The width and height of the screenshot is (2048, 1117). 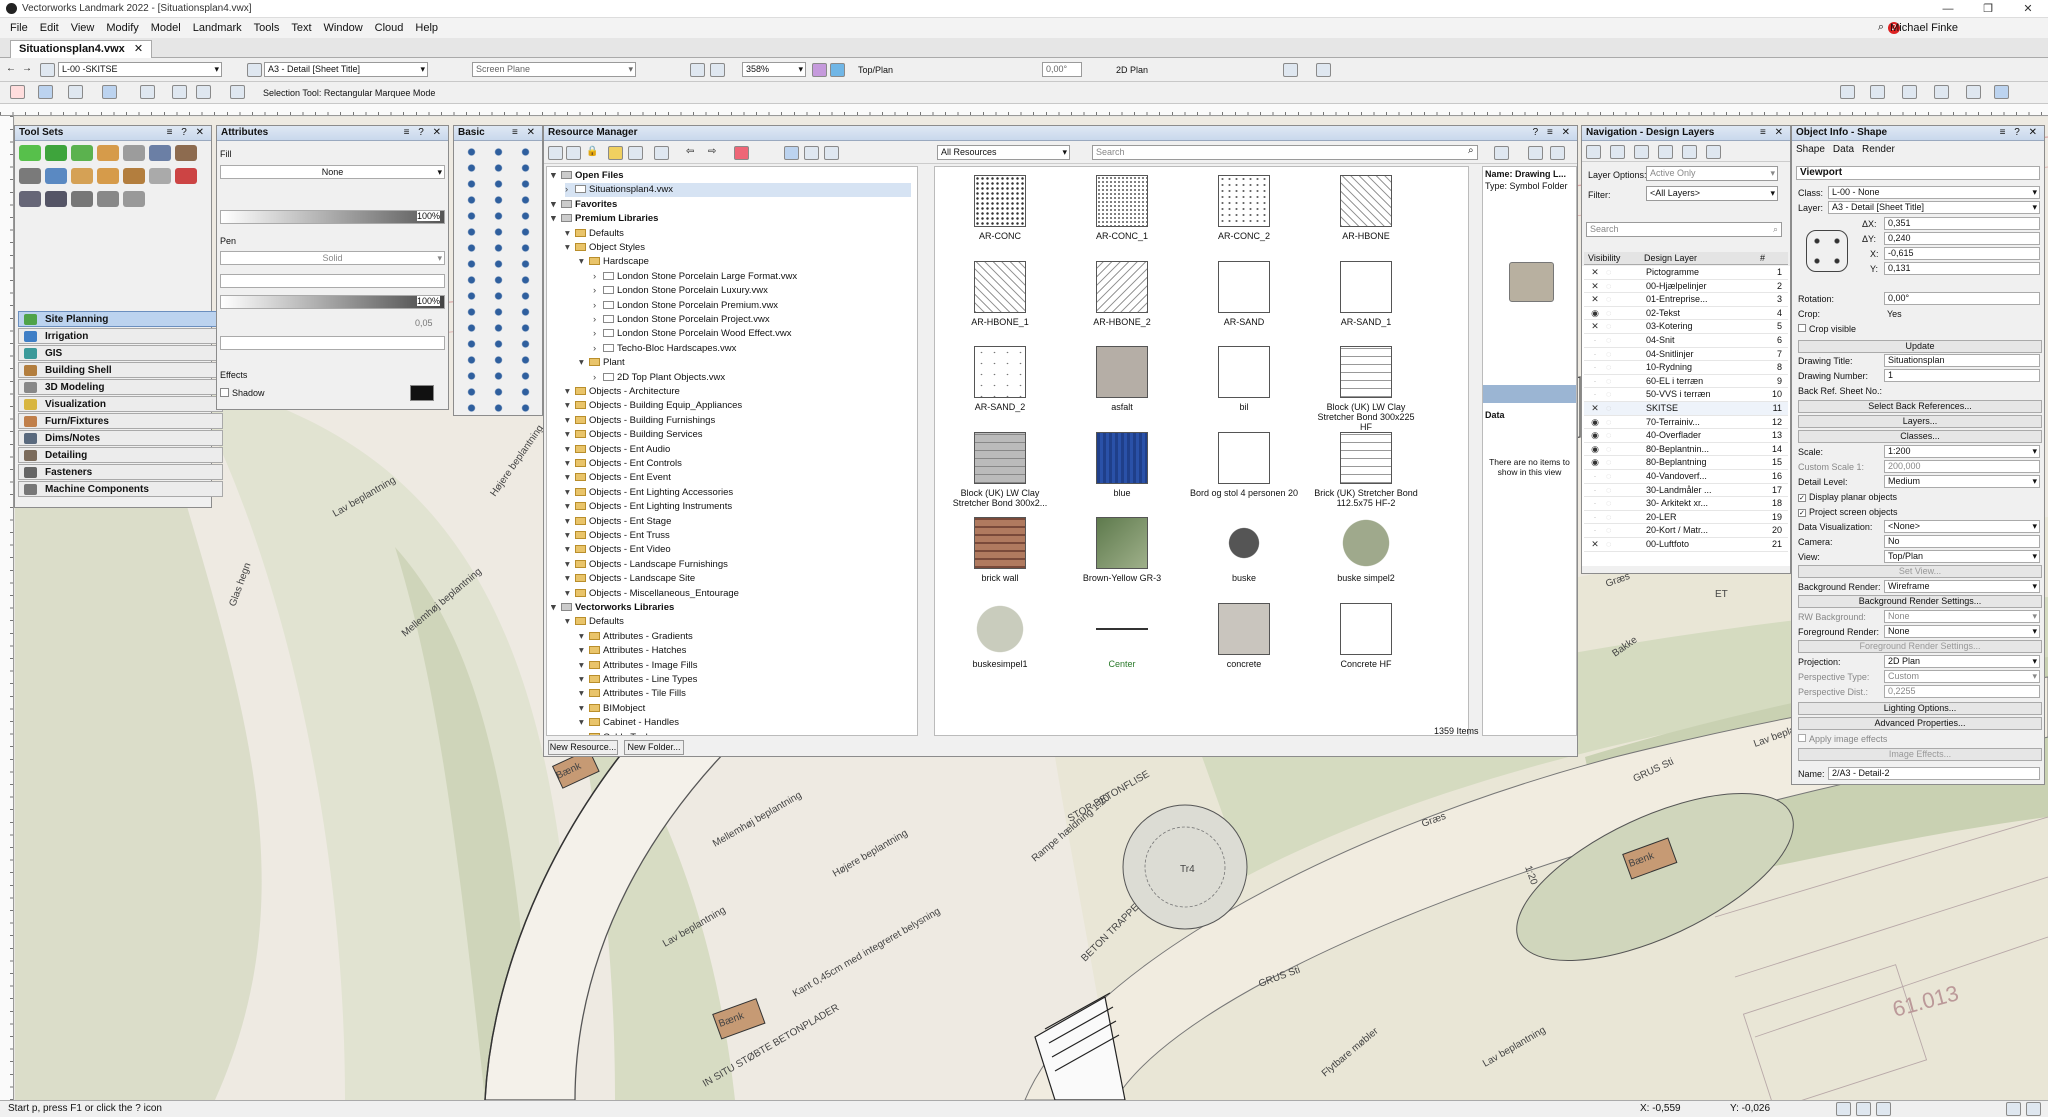 I want to click on active-layer-select: L-00 -SKITSE, so click(x=140, y=69).